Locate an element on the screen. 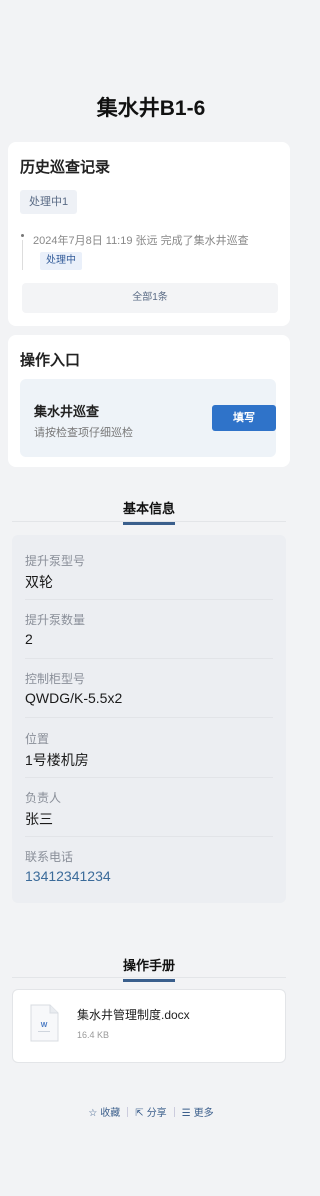  phone-link: 13412341234 is located at coordinates (68, 876).